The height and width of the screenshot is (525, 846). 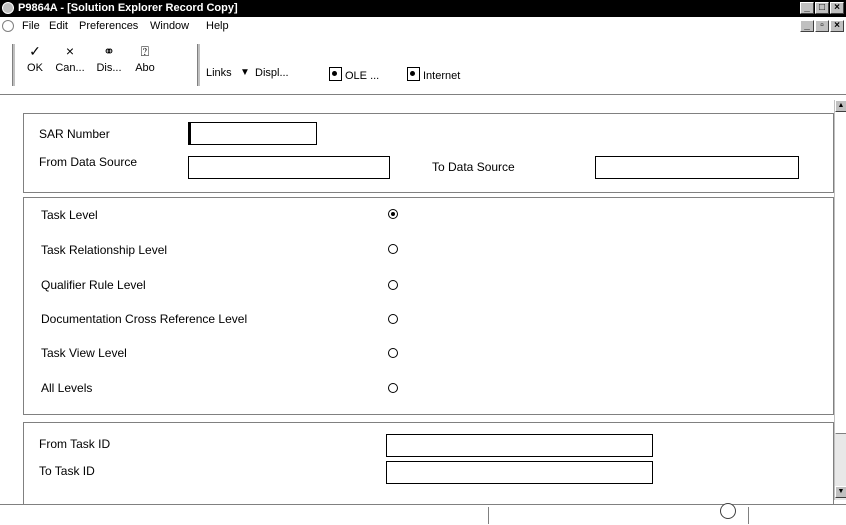 What do you see at coordinates (473, 167) in the screenshot?
I see `to-data-source-label: To Data Source` at bounding box center [473, 167].